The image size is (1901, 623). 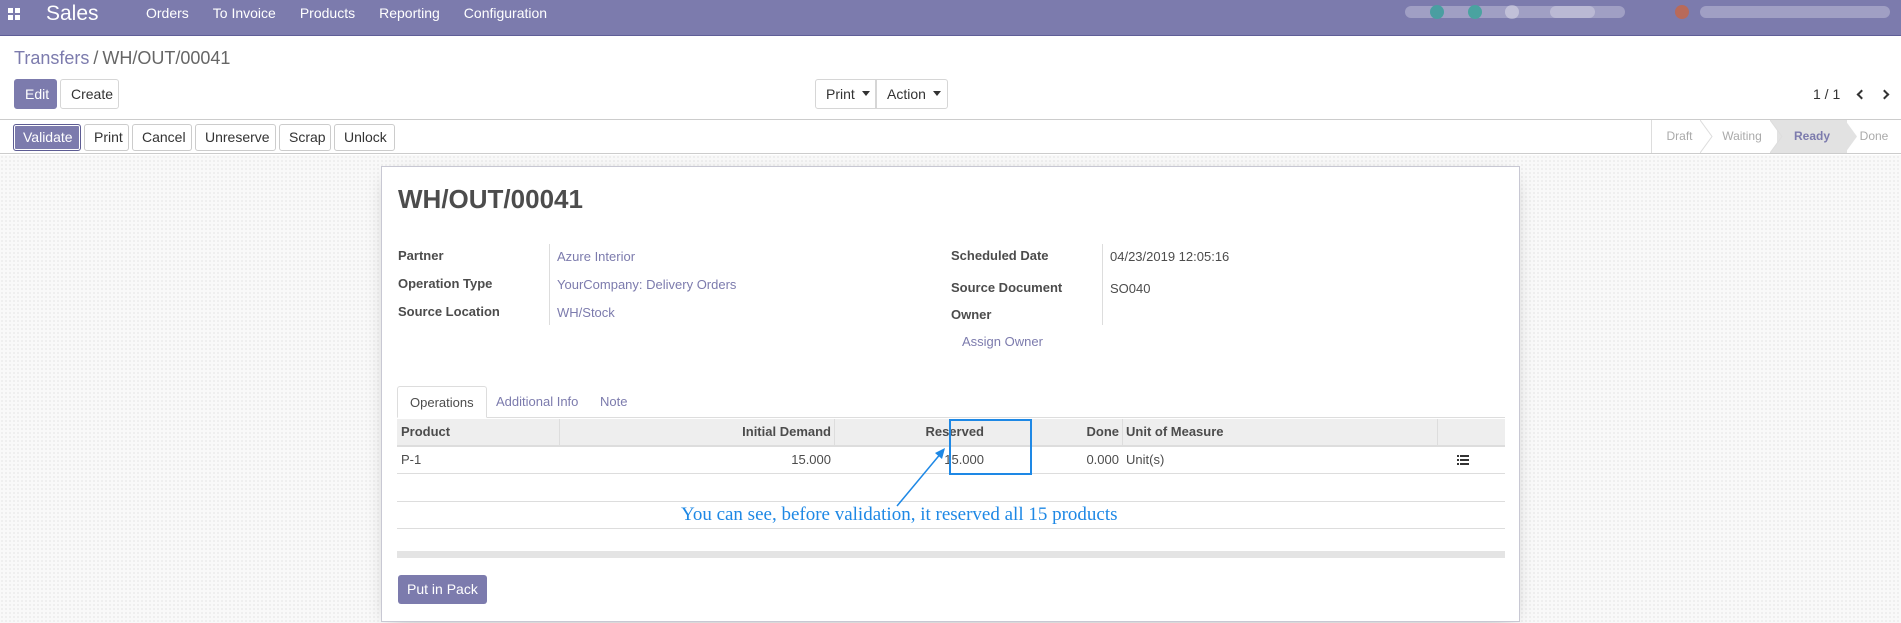 I want to click on breadcrumb-current: WH/OUT/00041, so click(x=166, y=58).